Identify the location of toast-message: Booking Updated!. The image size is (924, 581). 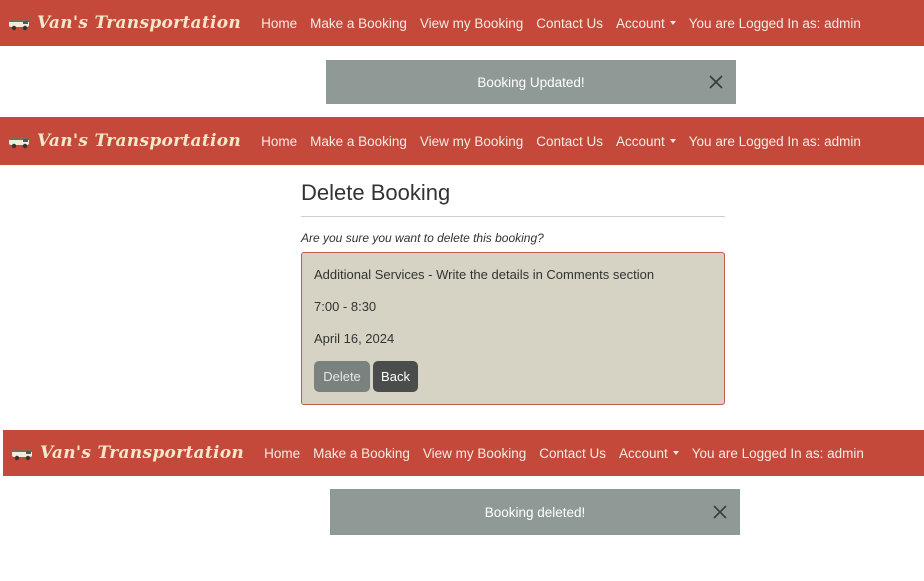
(531, 82).